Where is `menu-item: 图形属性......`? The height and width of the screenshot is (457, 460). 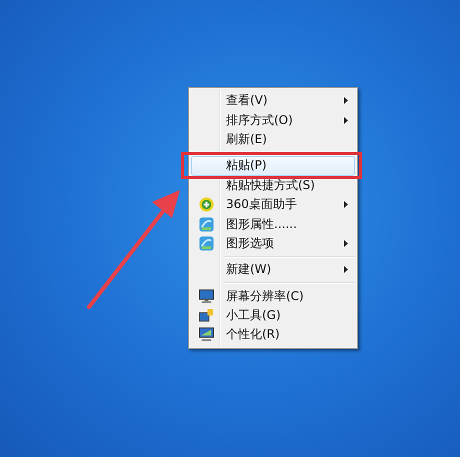 menu-item: 图形属性...... is located at coordinates (273, 224).